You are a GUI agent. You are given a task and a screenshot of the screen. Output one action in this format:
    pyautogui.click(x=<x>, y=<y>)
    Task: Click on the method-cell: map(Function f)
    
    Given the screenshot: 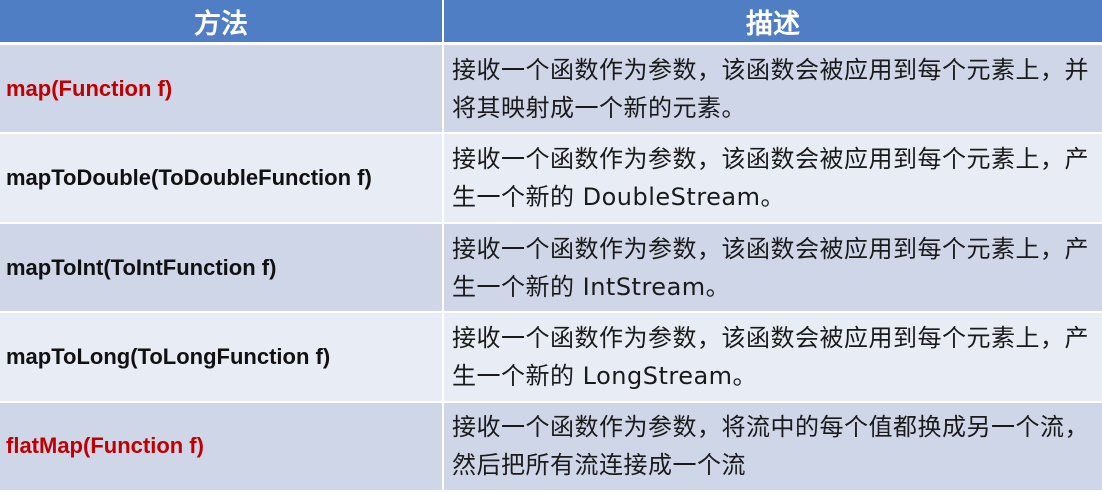 What is the action you would take?
    pyautogui.click(x=222, y=89)
    